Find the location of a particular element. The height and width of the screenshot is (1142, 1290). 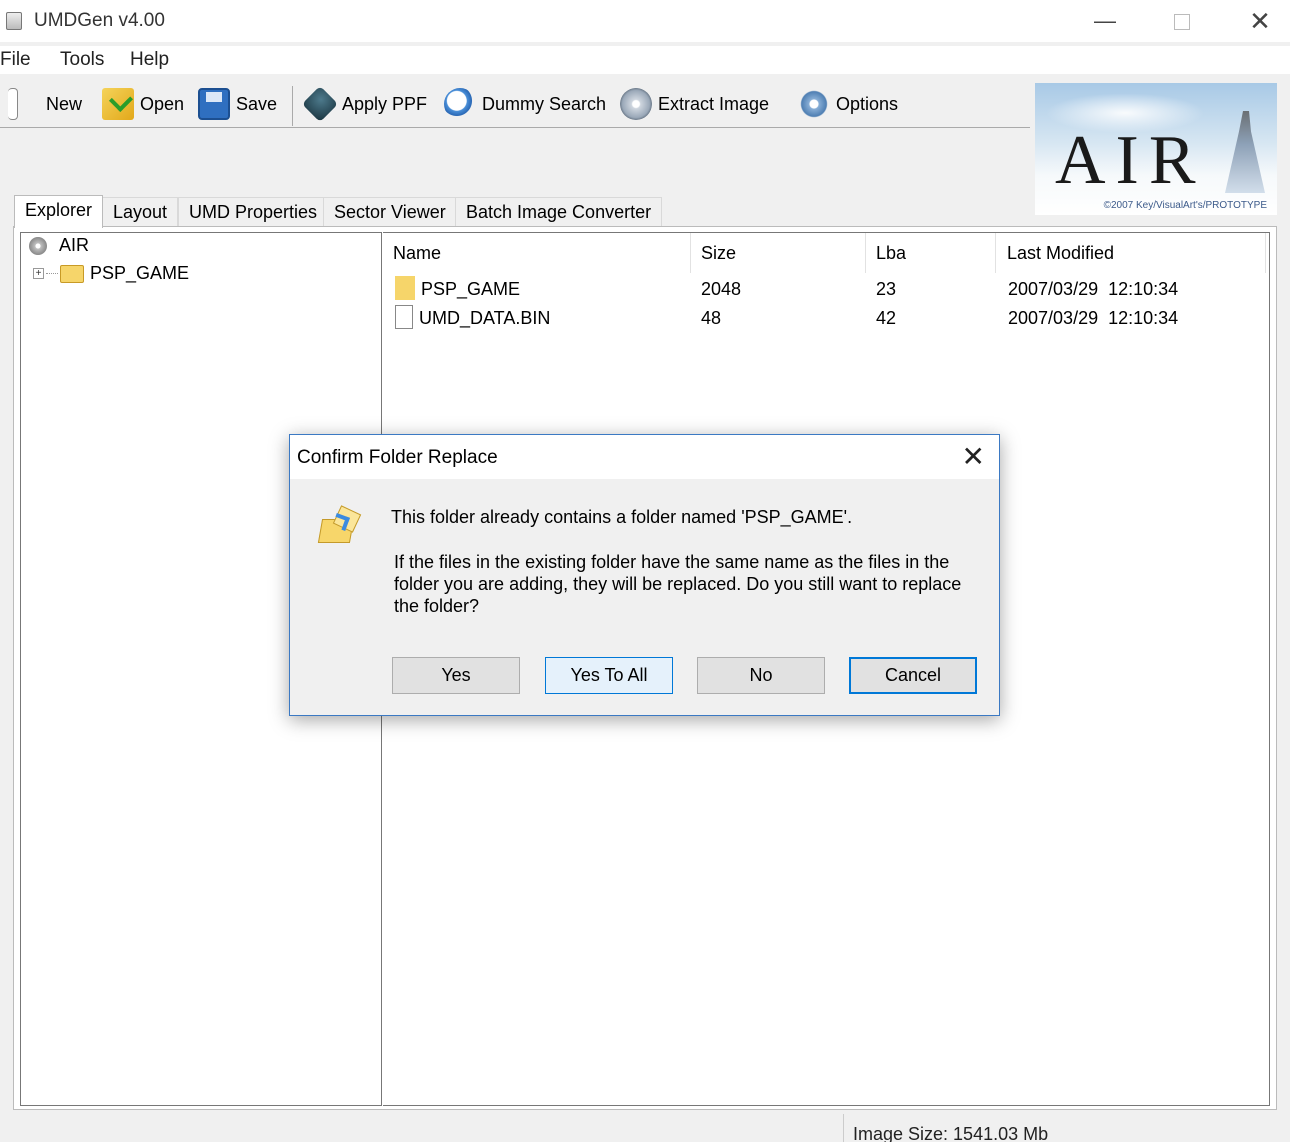

open-folder-icon is located at coordinates (118, 104).